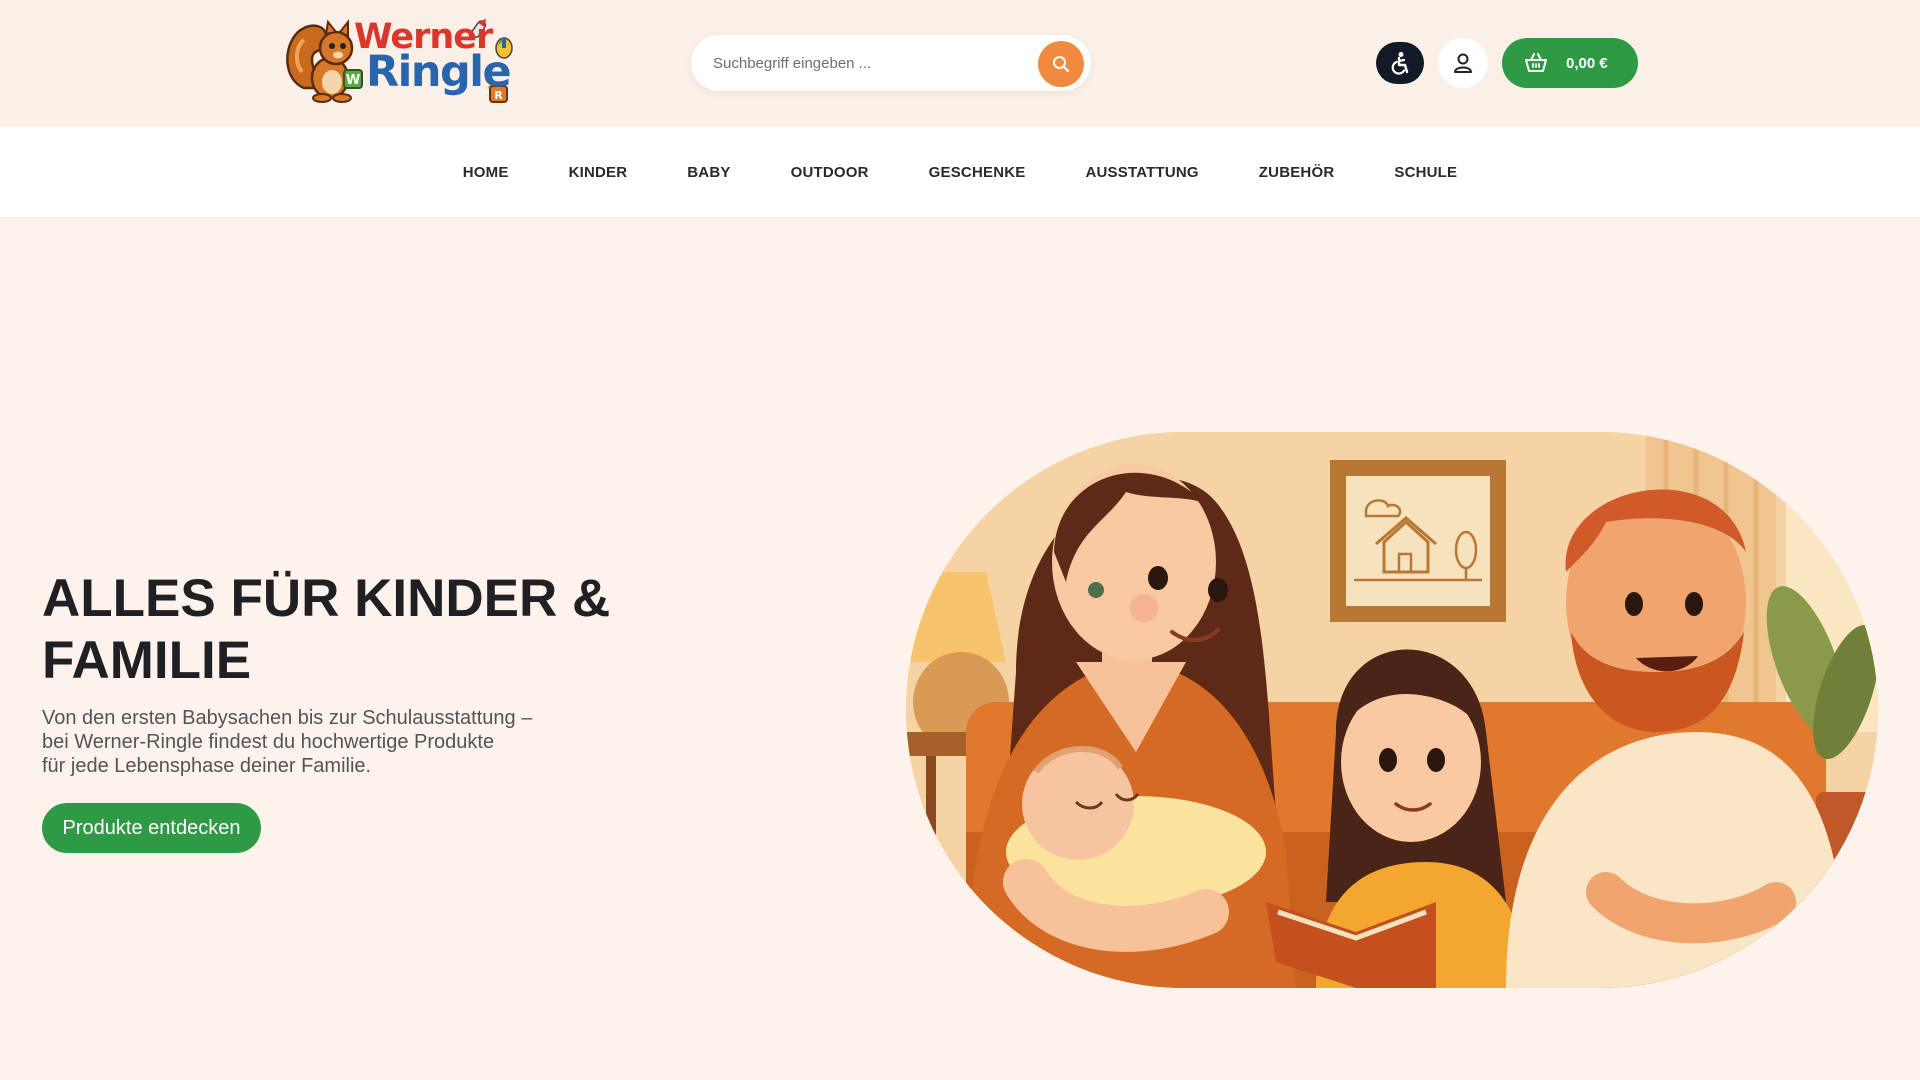  Describe the element at coordinates (352, 630) in the screenshot. I see `hero-title: ALLES FÜR KINDER & FAMILIE` at that location.